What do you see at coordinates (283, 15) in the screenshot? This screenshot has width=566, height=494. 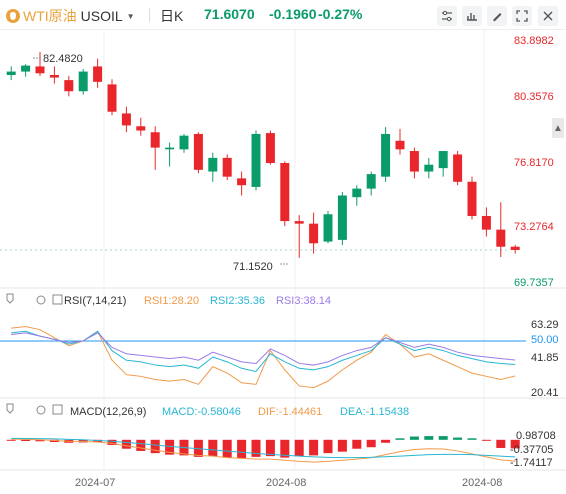 I see `chart-header: WTI原油 USOIL ▼ 日K 71.6070 -0.1960 -0.27%` at bounding box center [283, 15].